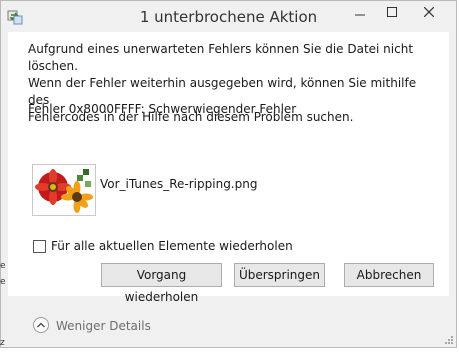  What do you see at coordinates (2, 343) in the screenshot?
I see `background-text-fragment: z` at bounding box center [2, 343].